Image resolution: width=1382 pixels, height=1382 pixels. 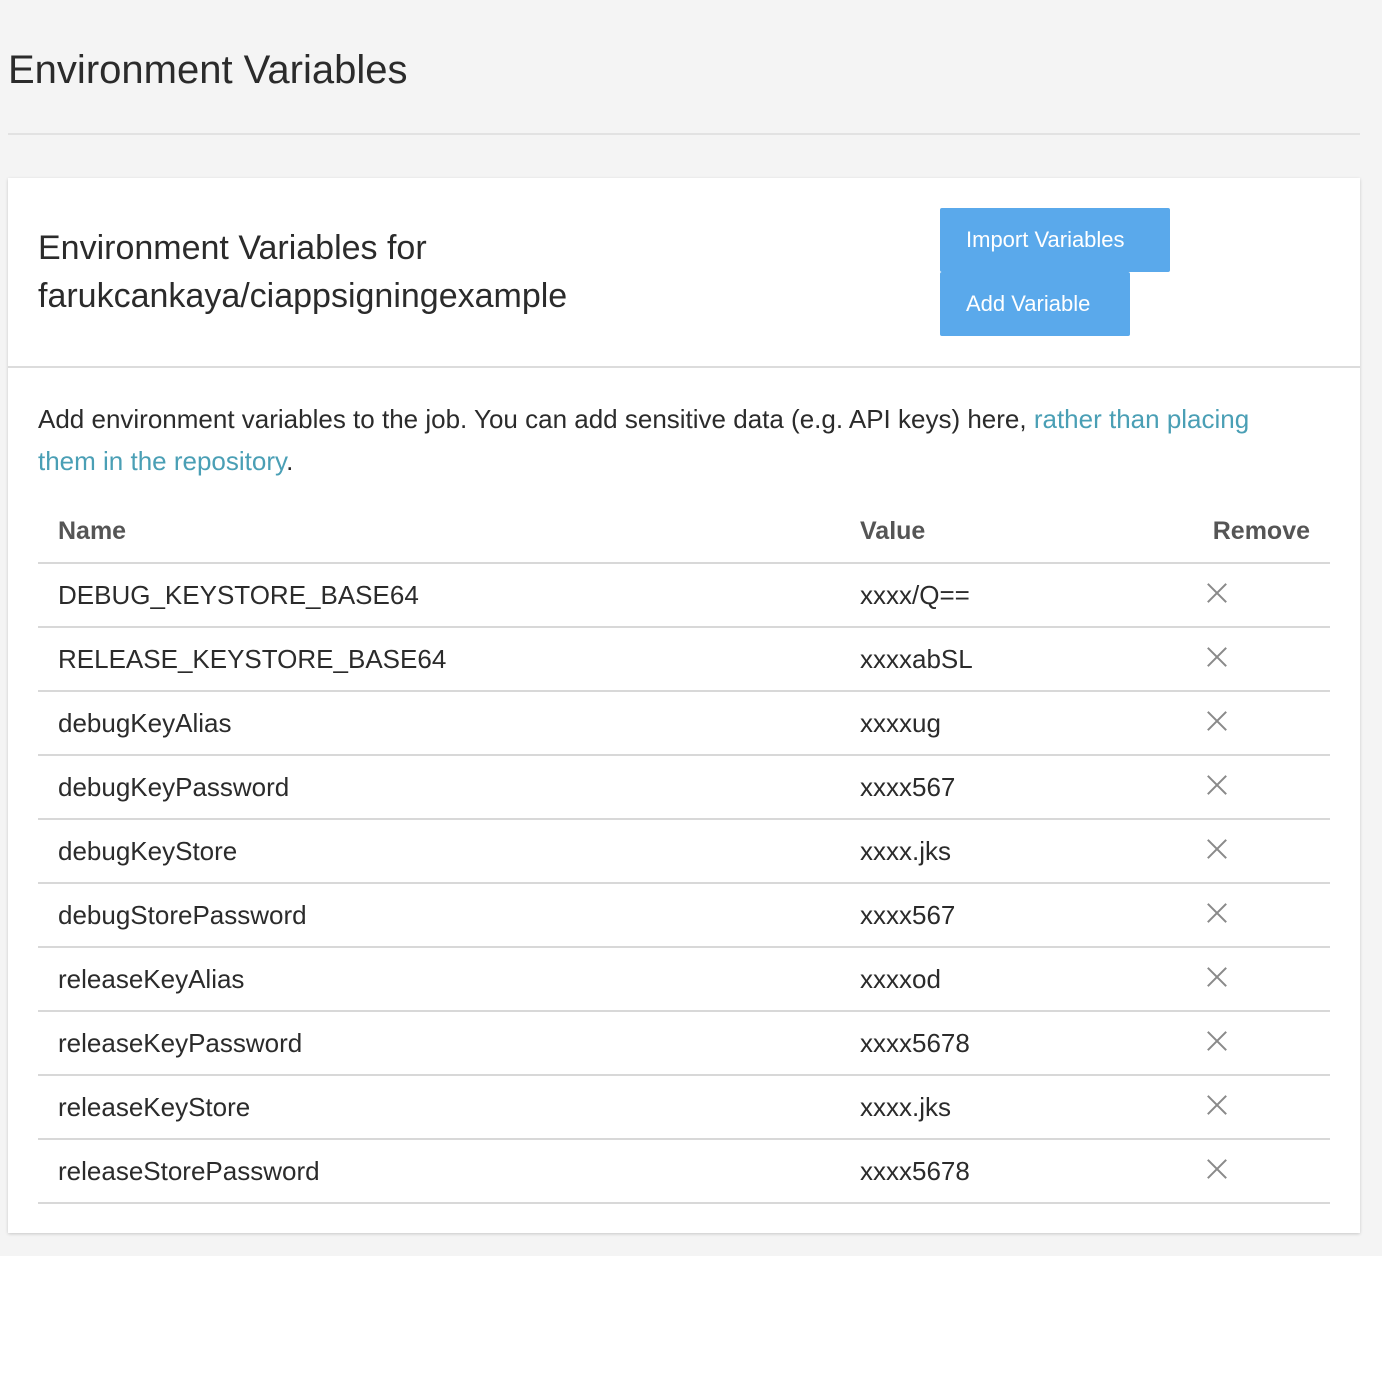 I want to click on card-title-repo: farukcankaya/ciappsigningexample, so click(x=303, y=296).